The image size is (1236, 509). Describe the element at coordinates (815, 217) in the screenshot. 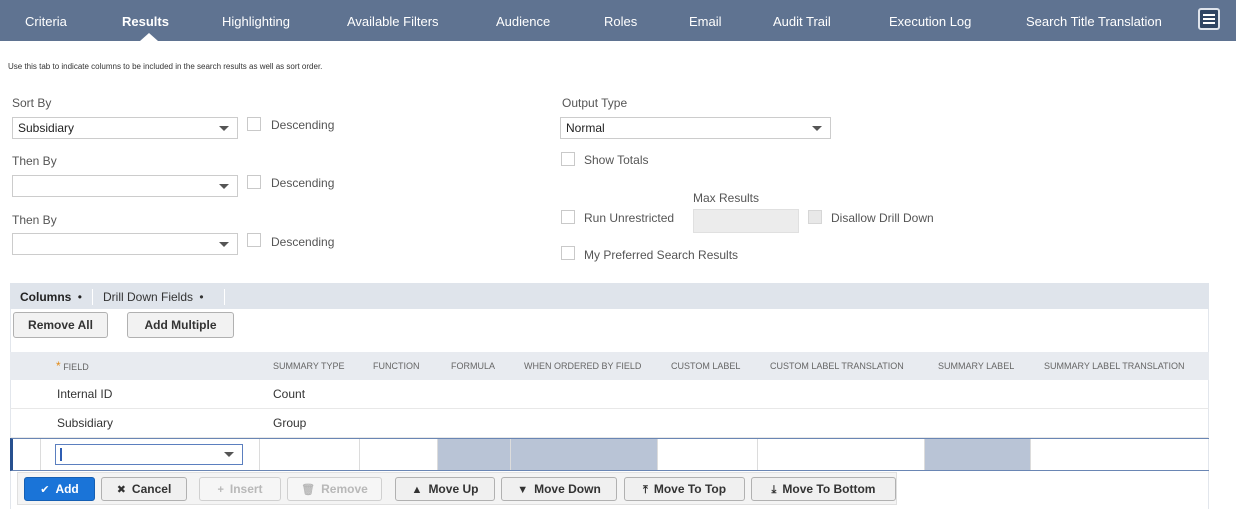

I see `disallow-drill-down-checkbox` at that location.